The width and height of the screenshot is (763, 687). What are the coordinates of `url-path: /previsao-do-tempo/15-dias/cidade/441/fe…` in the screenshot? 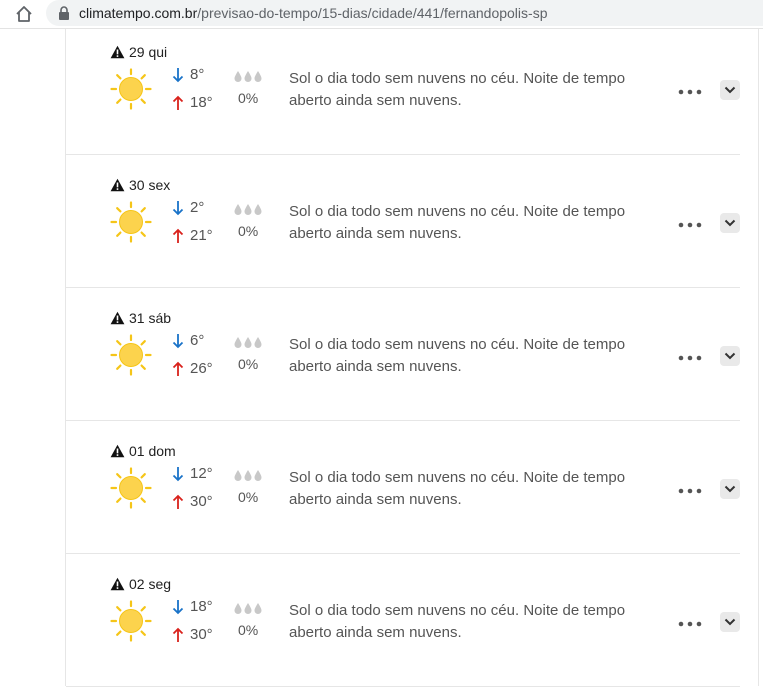 It's located at (372, 13).